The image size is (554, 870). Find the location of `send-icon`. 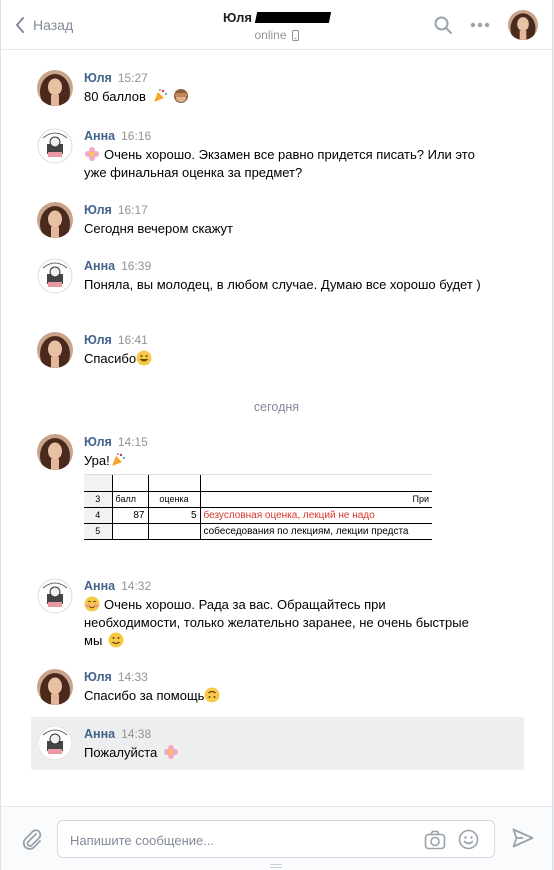

send-icon is located at coordinates (523, 838).